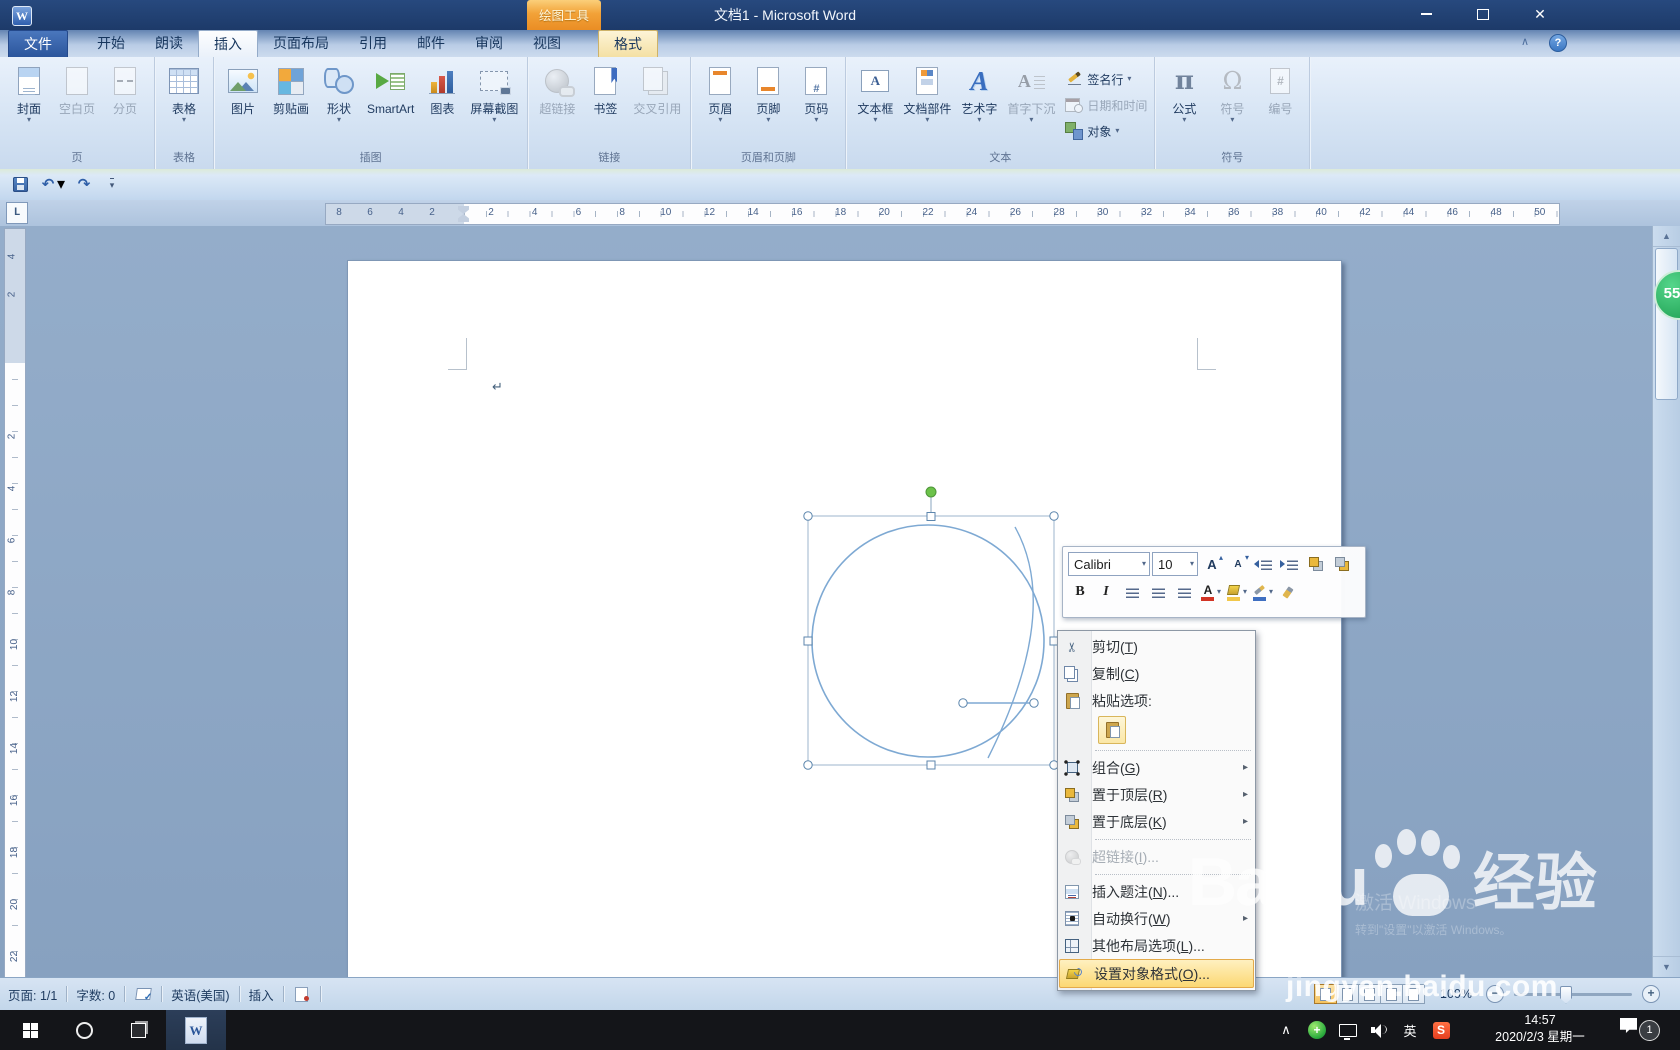 The image size is (1680, 1050). What do you see at coordinates (373, 43) in the screenshot?
I see `tab-references: 引用` at bounding box center [373, 43].